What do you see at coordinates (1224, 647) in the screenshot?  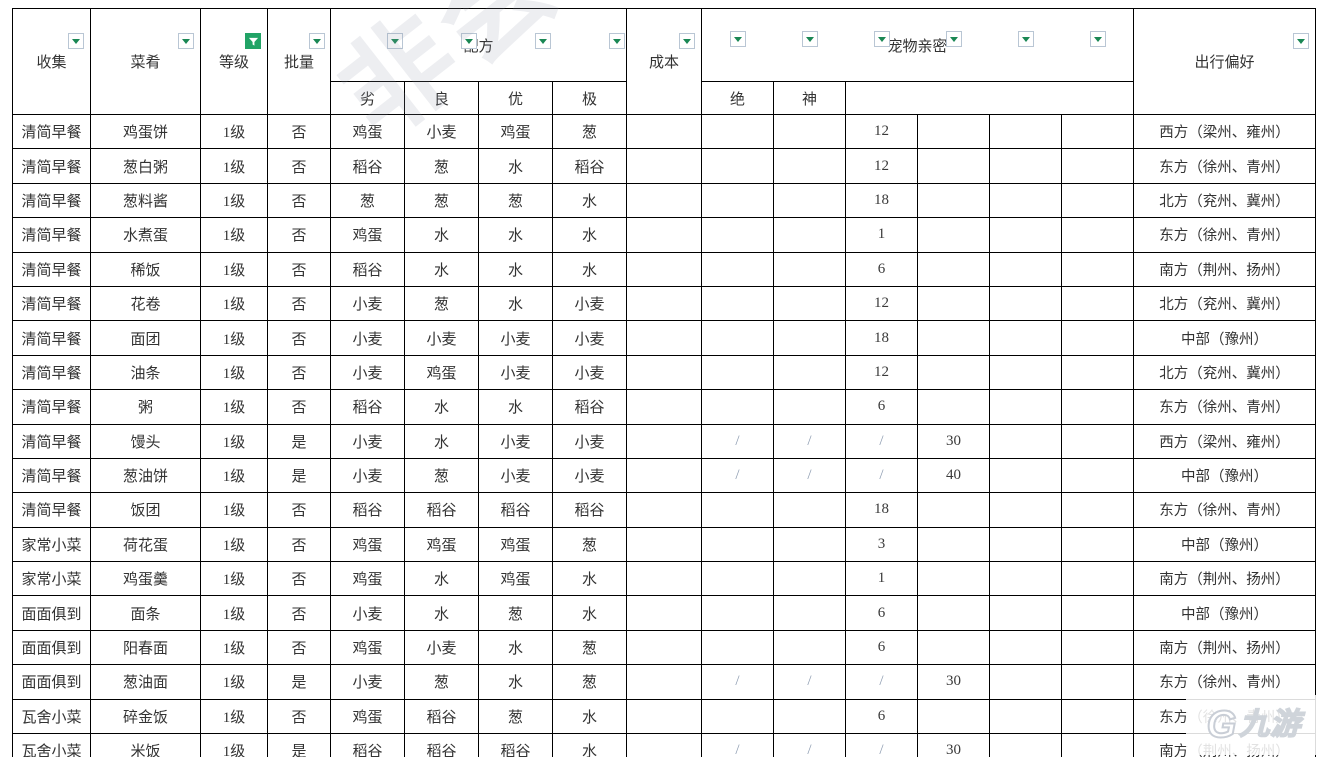 I see `cell-travel-pref: 南方（荆州、扬州）` at bounding box center [1224, 647].